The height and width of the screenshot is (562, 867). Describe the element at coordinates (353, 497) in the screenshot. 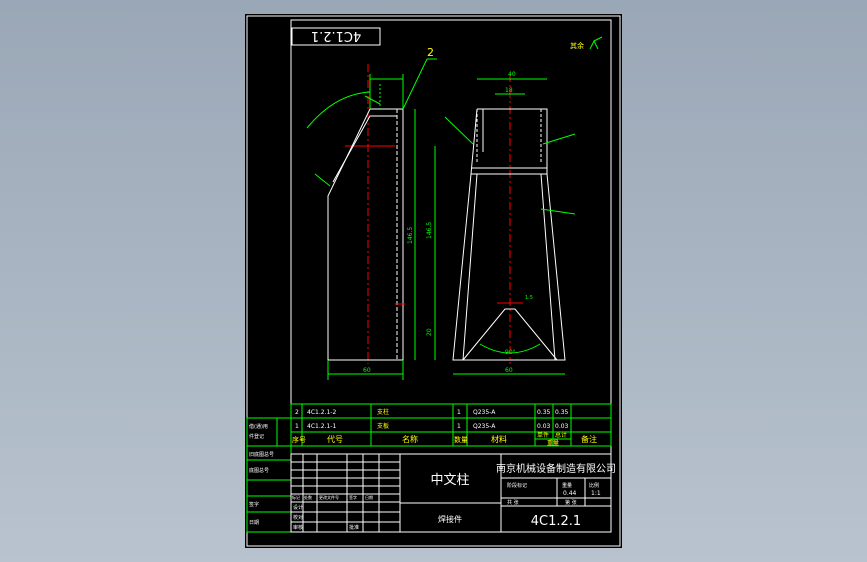

I see `rev-label-3: 签字` at that location.